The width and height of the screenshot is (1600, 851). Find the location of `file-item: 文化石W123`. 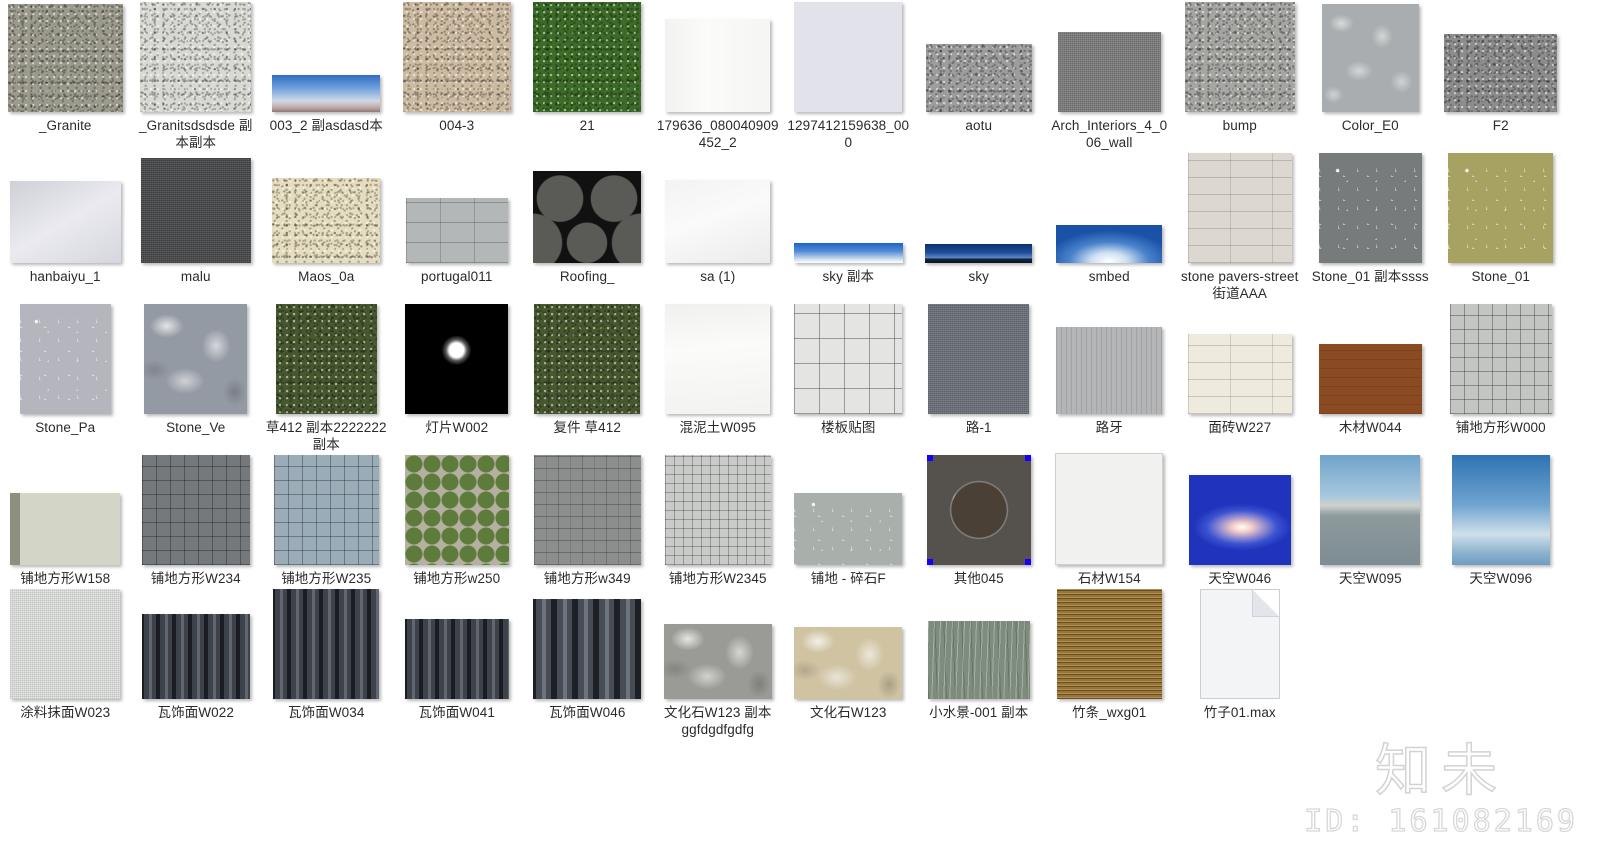

file-item: 文化石W123 is located at coordinates (848, 654).